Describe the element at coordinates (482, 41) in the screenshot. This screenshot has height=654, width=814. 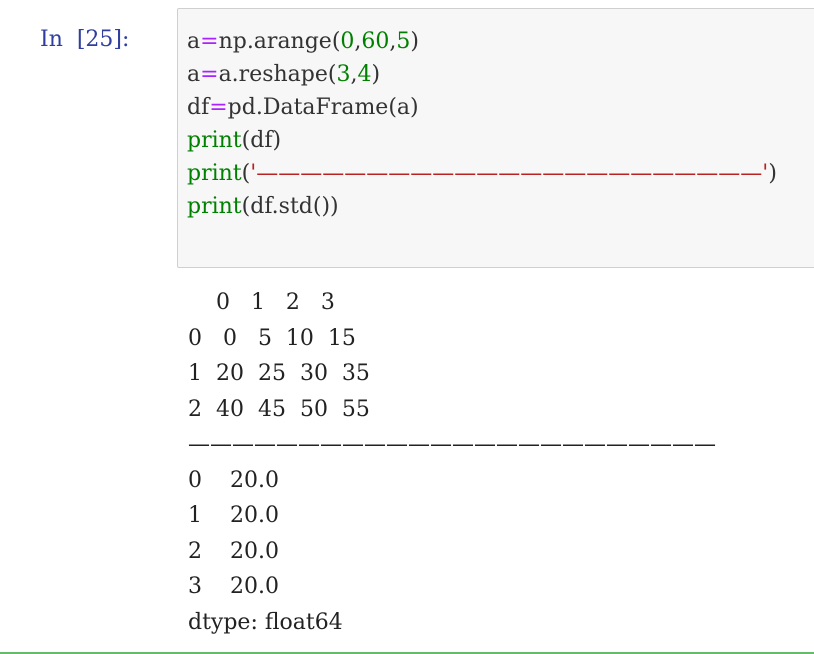
I see `code-line: a=np.arange(0,60,5)` at that location.